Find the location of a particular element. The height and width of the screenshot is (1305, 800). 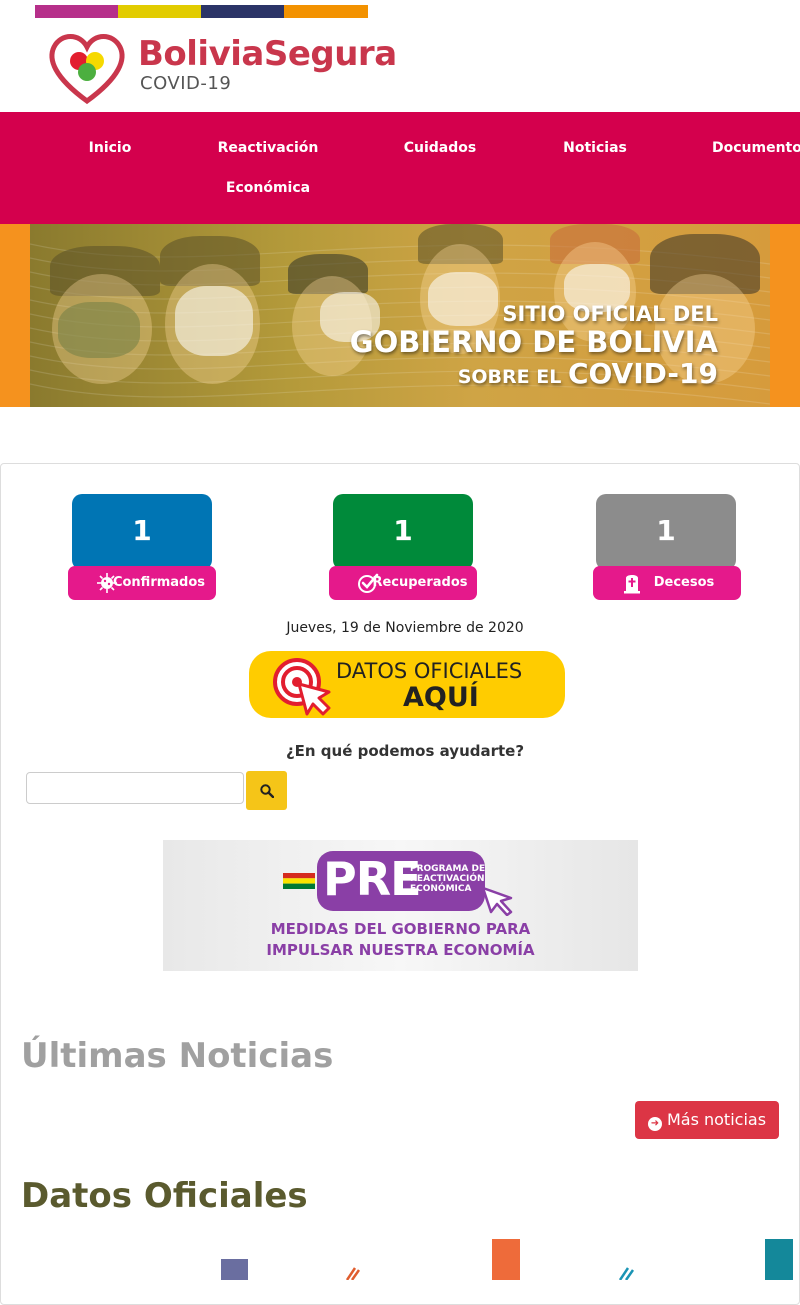

hero-title-line1: SITIO OFICIAL DEL is located at coordinates (610, 314).